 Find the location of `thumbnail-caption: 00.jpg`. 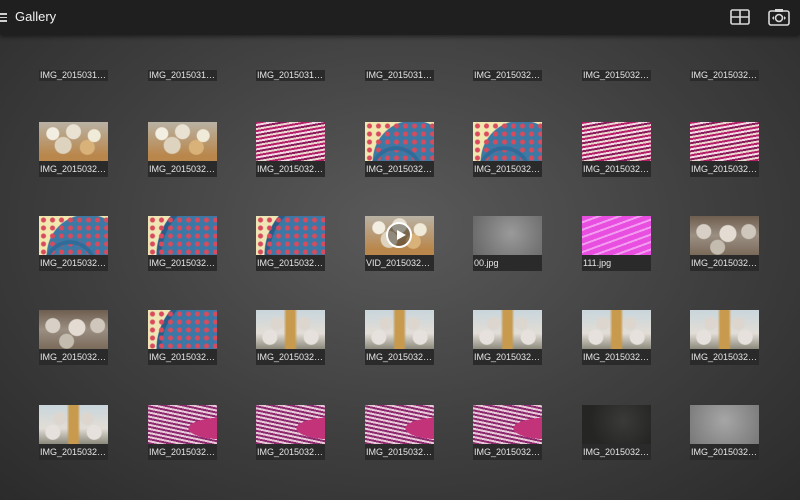

thumbnail-caption: 00.jpg is located at coordinates (507, 263).